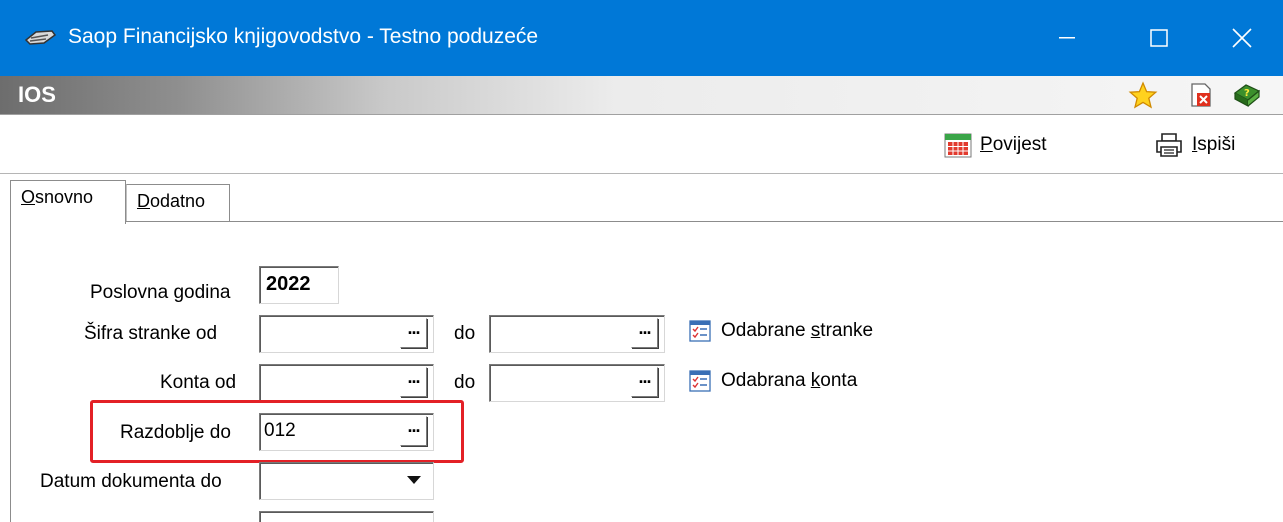  I want to click on module-header: IOS ?, so click(641, 95).